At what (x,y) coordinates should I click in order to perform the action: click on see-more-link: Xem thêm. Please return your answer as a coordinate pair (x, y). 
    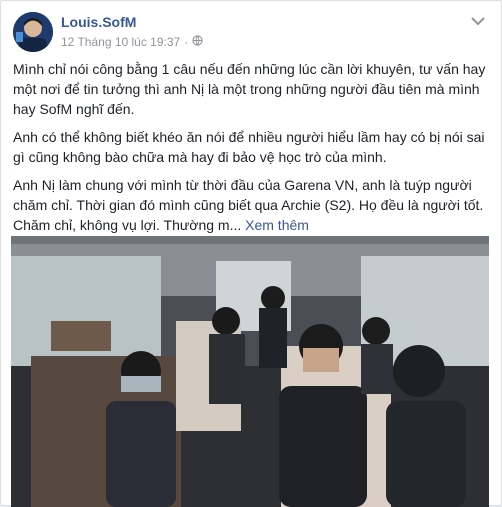
    Looking at the image, I should click on (277, 225).